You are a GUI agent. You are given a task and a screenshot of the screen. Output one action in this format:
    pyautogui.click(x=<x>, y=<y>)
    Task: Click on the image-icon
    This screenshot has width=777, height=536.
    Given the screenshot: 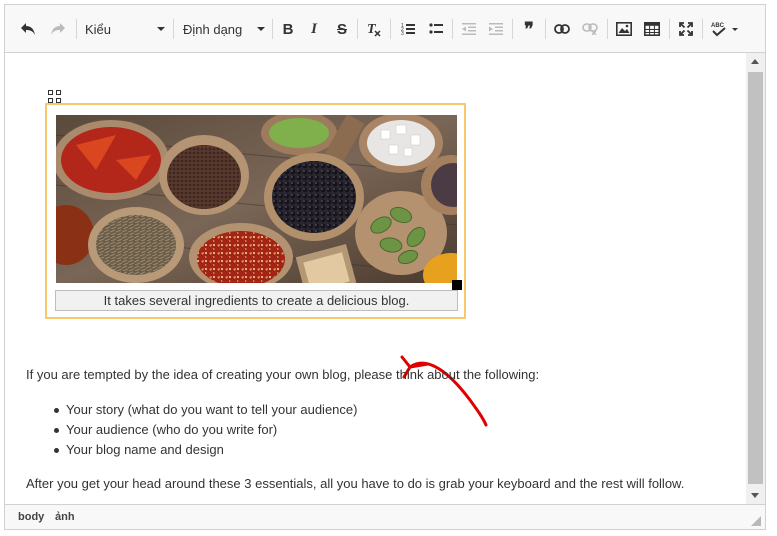 What is the action you would take?
    pyautogui.click(x=624, y=29)
    